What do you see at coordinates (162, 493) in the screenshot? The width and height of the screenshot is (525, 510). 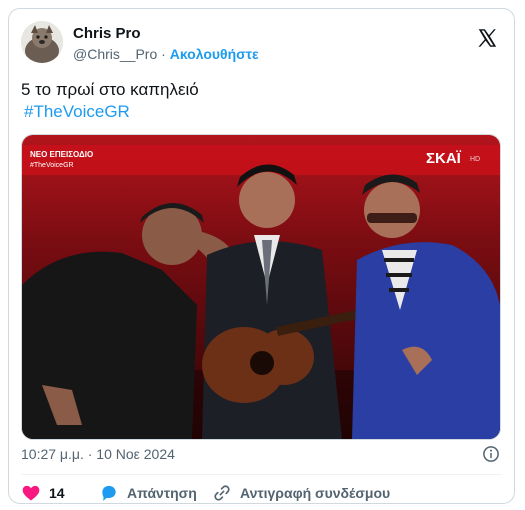 I see `reply-label: Απάντηση` at bounding box center [162, 493].